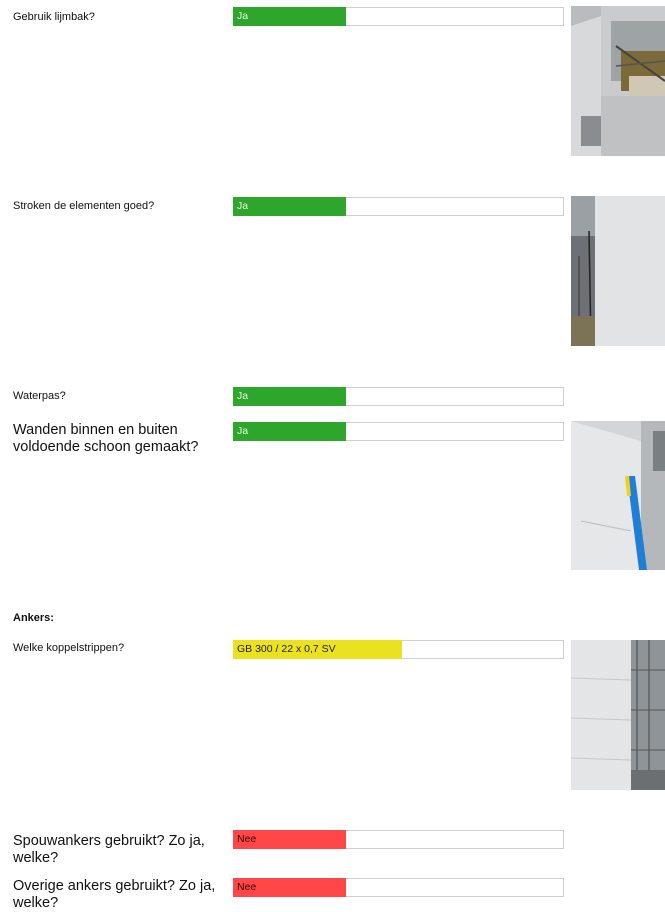 This screenshot has height=912, width=665. What do you see at coordinates (54, 17) in the screenshot?
I see `question-gebruik-lijmbak: Gebruik lijmbak?` at bounding box center [54, 17].